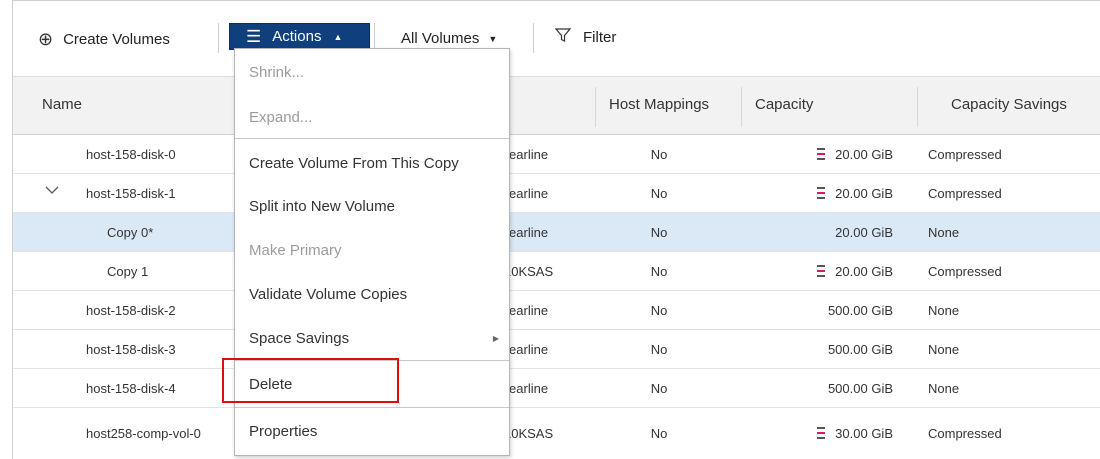  I want to click on capacity-cell: 30.00 GiB, so click(855, 433).